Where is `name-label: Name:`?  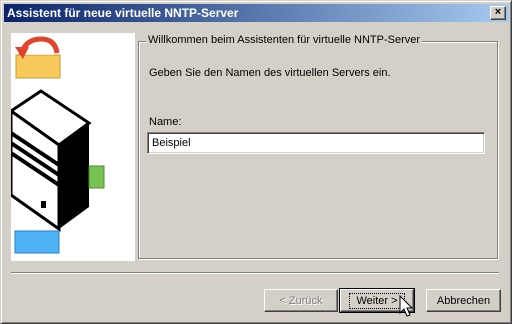
name-label: Name: is located at coordinates (165, 122).